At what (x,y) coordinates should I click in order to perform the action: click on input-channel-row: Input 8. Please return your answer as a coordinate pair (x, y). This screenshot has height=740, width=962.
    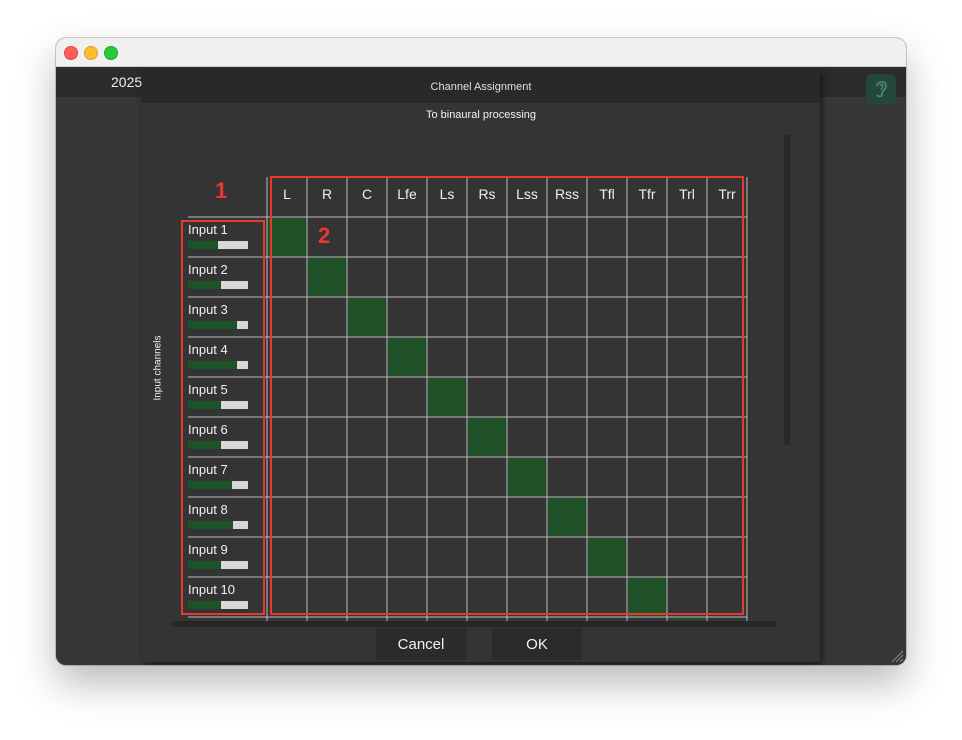
    Looking at the image, I should click on (223, 517).